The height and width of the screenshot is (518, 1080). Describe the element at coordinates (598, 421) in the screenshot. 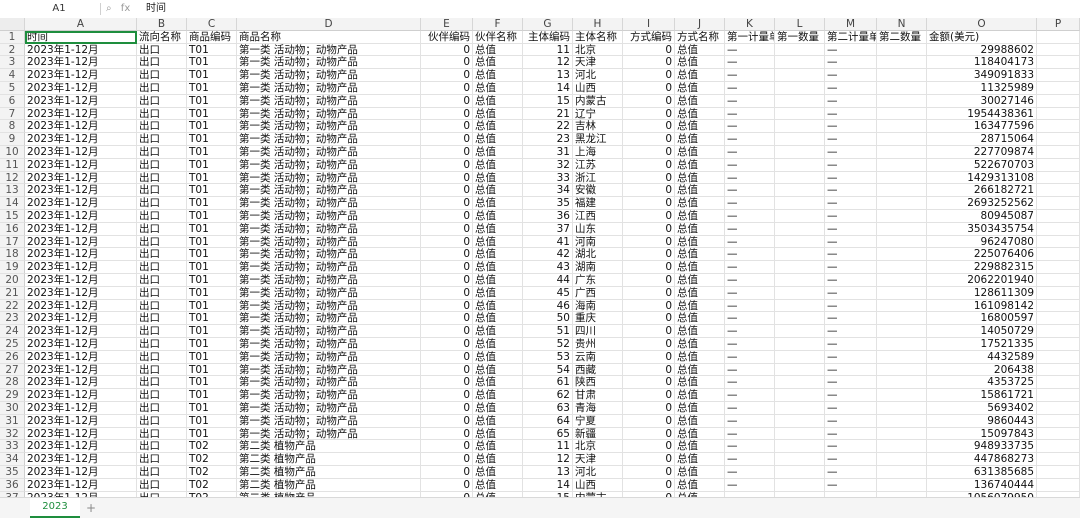

I see `cell-entity-name: 宁夏` at that location.